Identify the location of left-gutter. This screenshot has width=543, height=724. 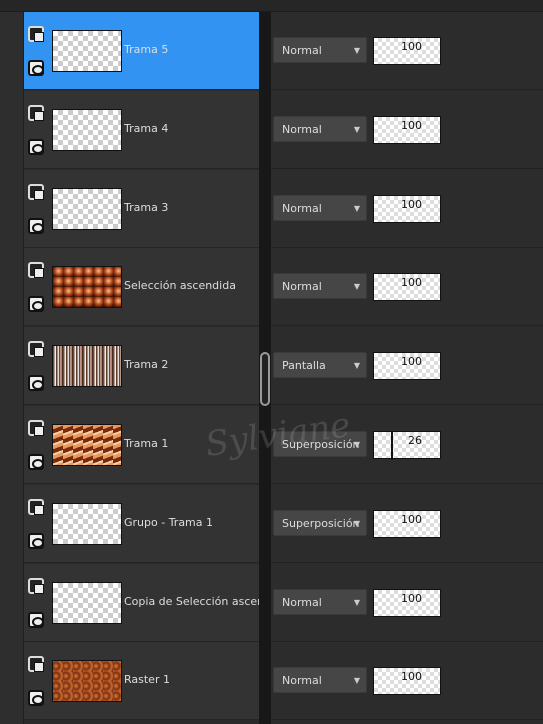
(12, 368).